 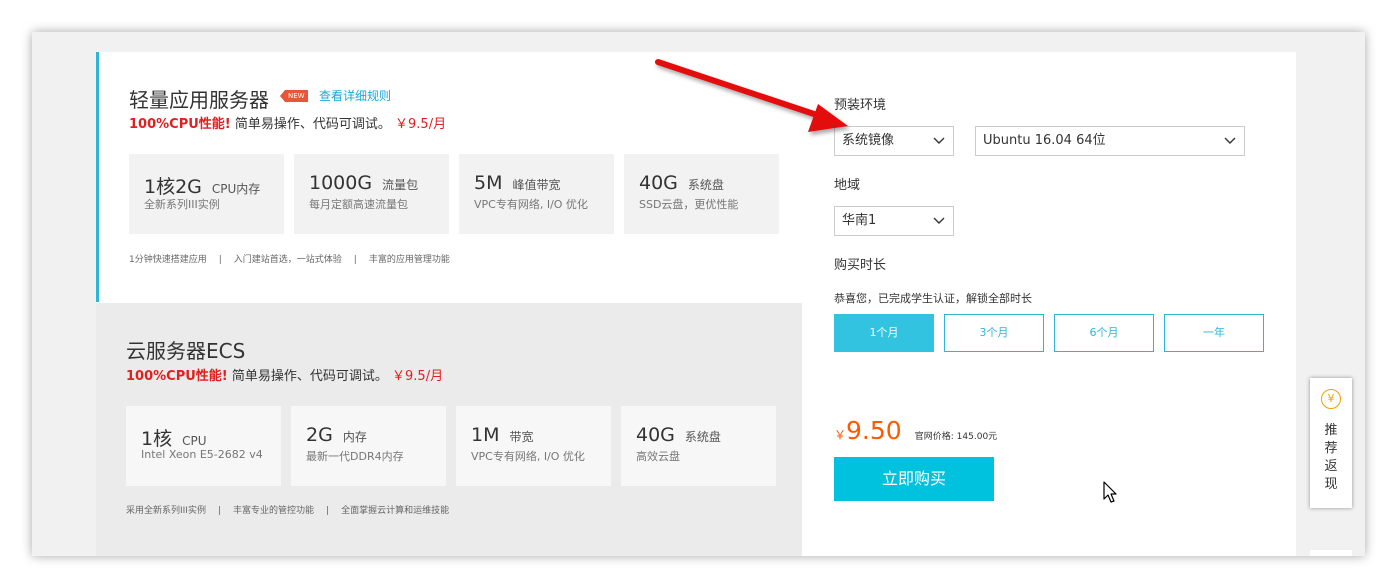 I want to click on spec-card: 40G 系统盘 SSD云盘，更优性能, so click(x=701, y=194).